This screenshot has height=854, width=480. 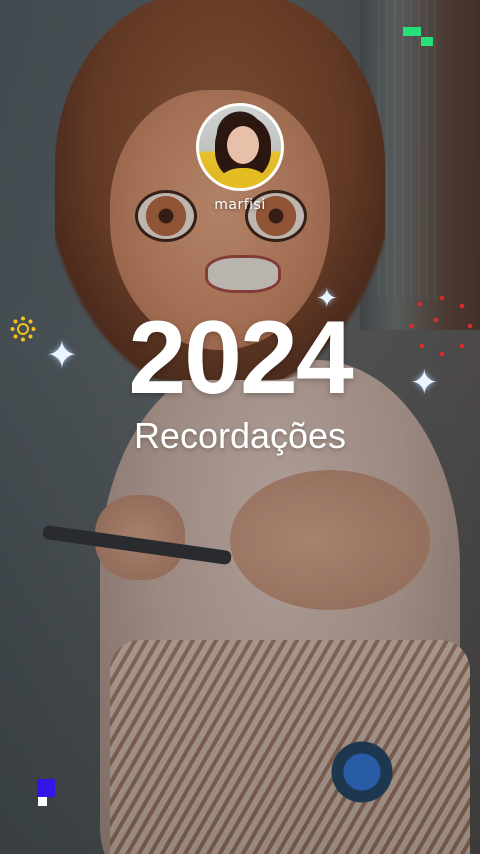 I want to click on green-pixel-decoration, so click(x=419, y=38).